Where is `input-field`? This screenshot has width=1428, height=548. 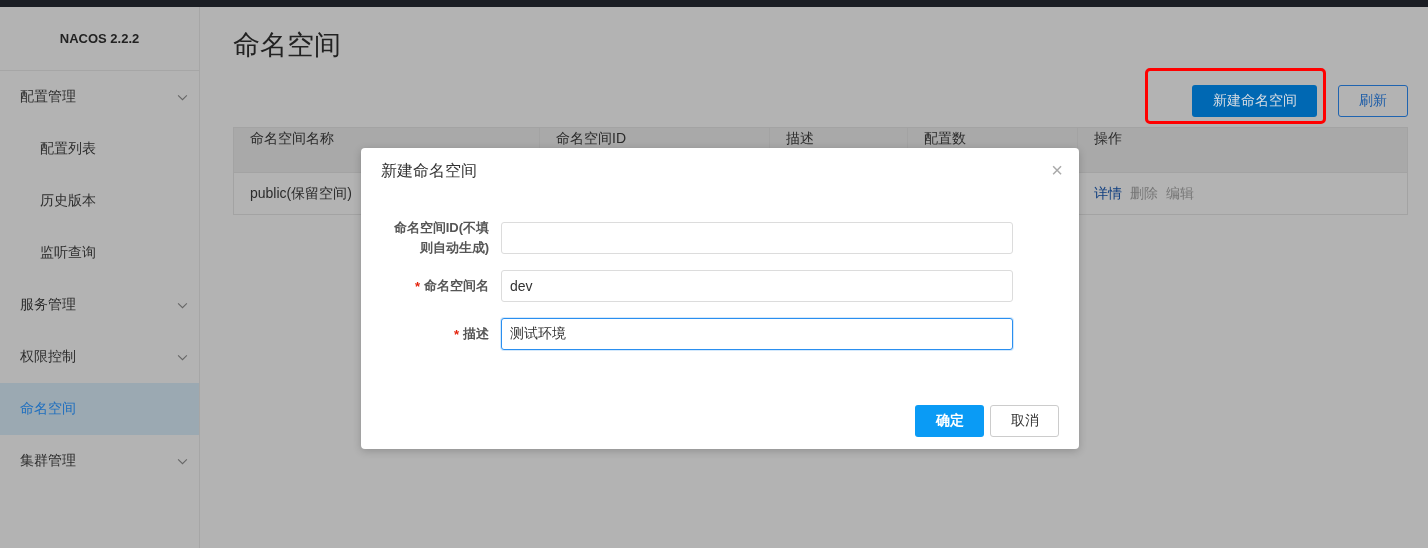 input-field is located at coordinates (757, 238).